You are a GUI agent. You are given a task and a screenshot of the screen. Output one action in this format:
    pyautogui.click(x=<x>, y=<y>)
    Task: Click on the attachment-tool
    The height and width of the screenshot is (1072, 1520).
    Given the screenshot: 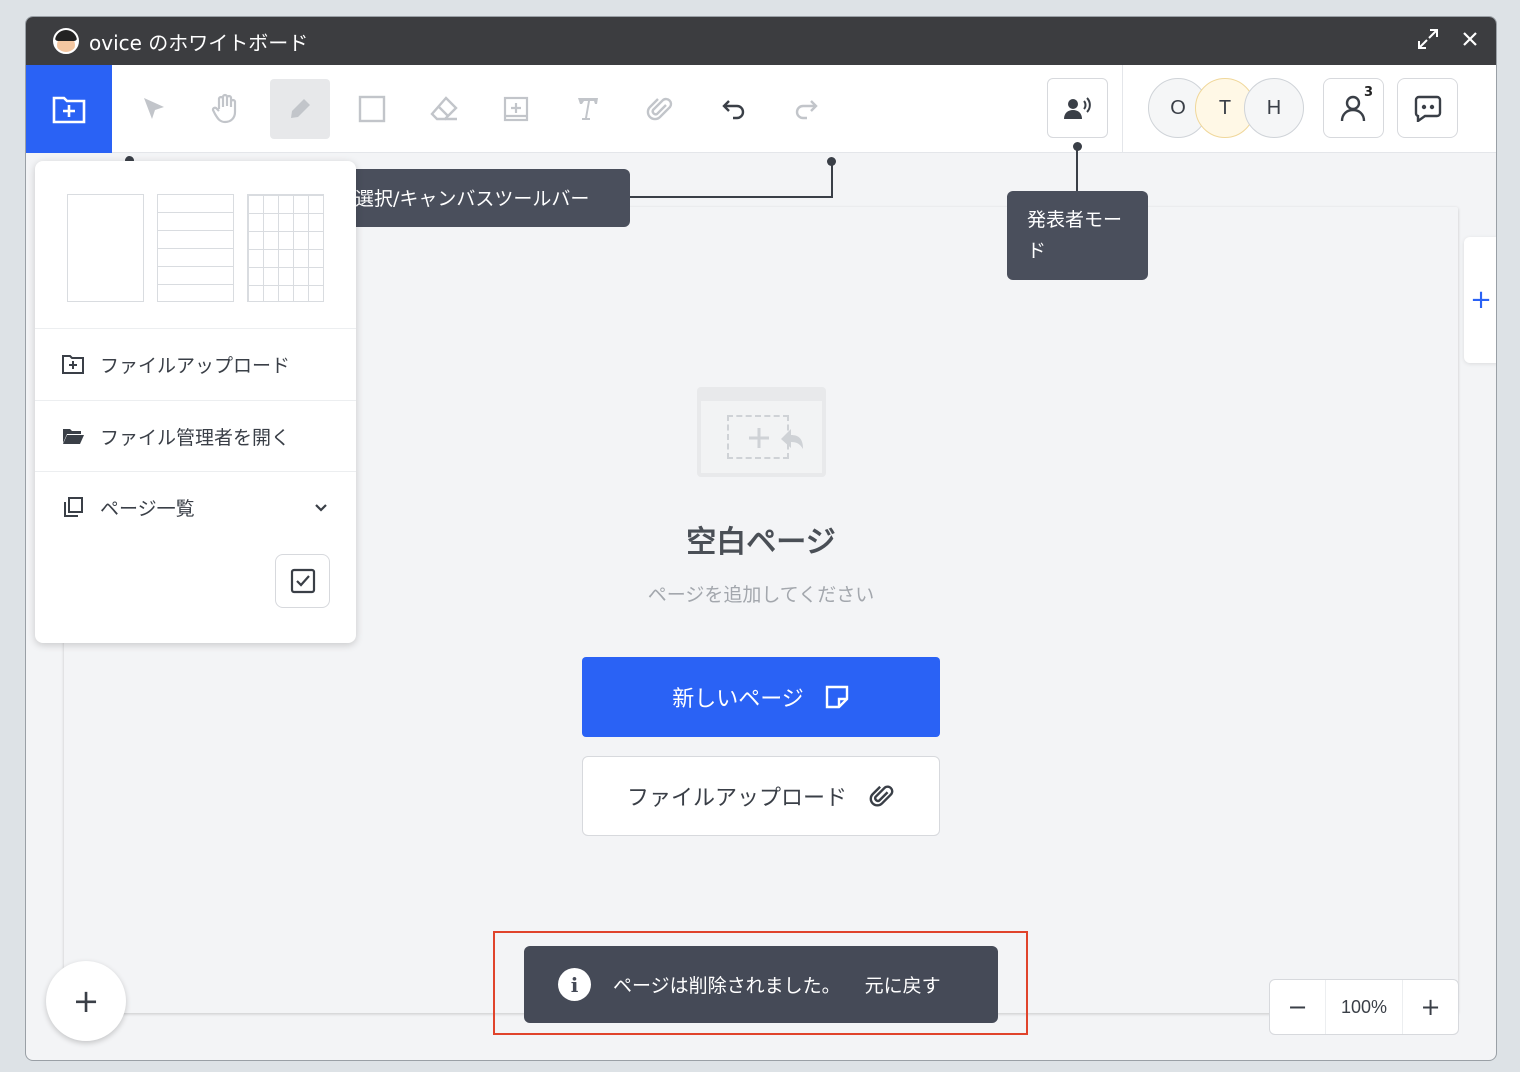 What is the action you would take?
    pyautogui.click(x=660, y=109)
    